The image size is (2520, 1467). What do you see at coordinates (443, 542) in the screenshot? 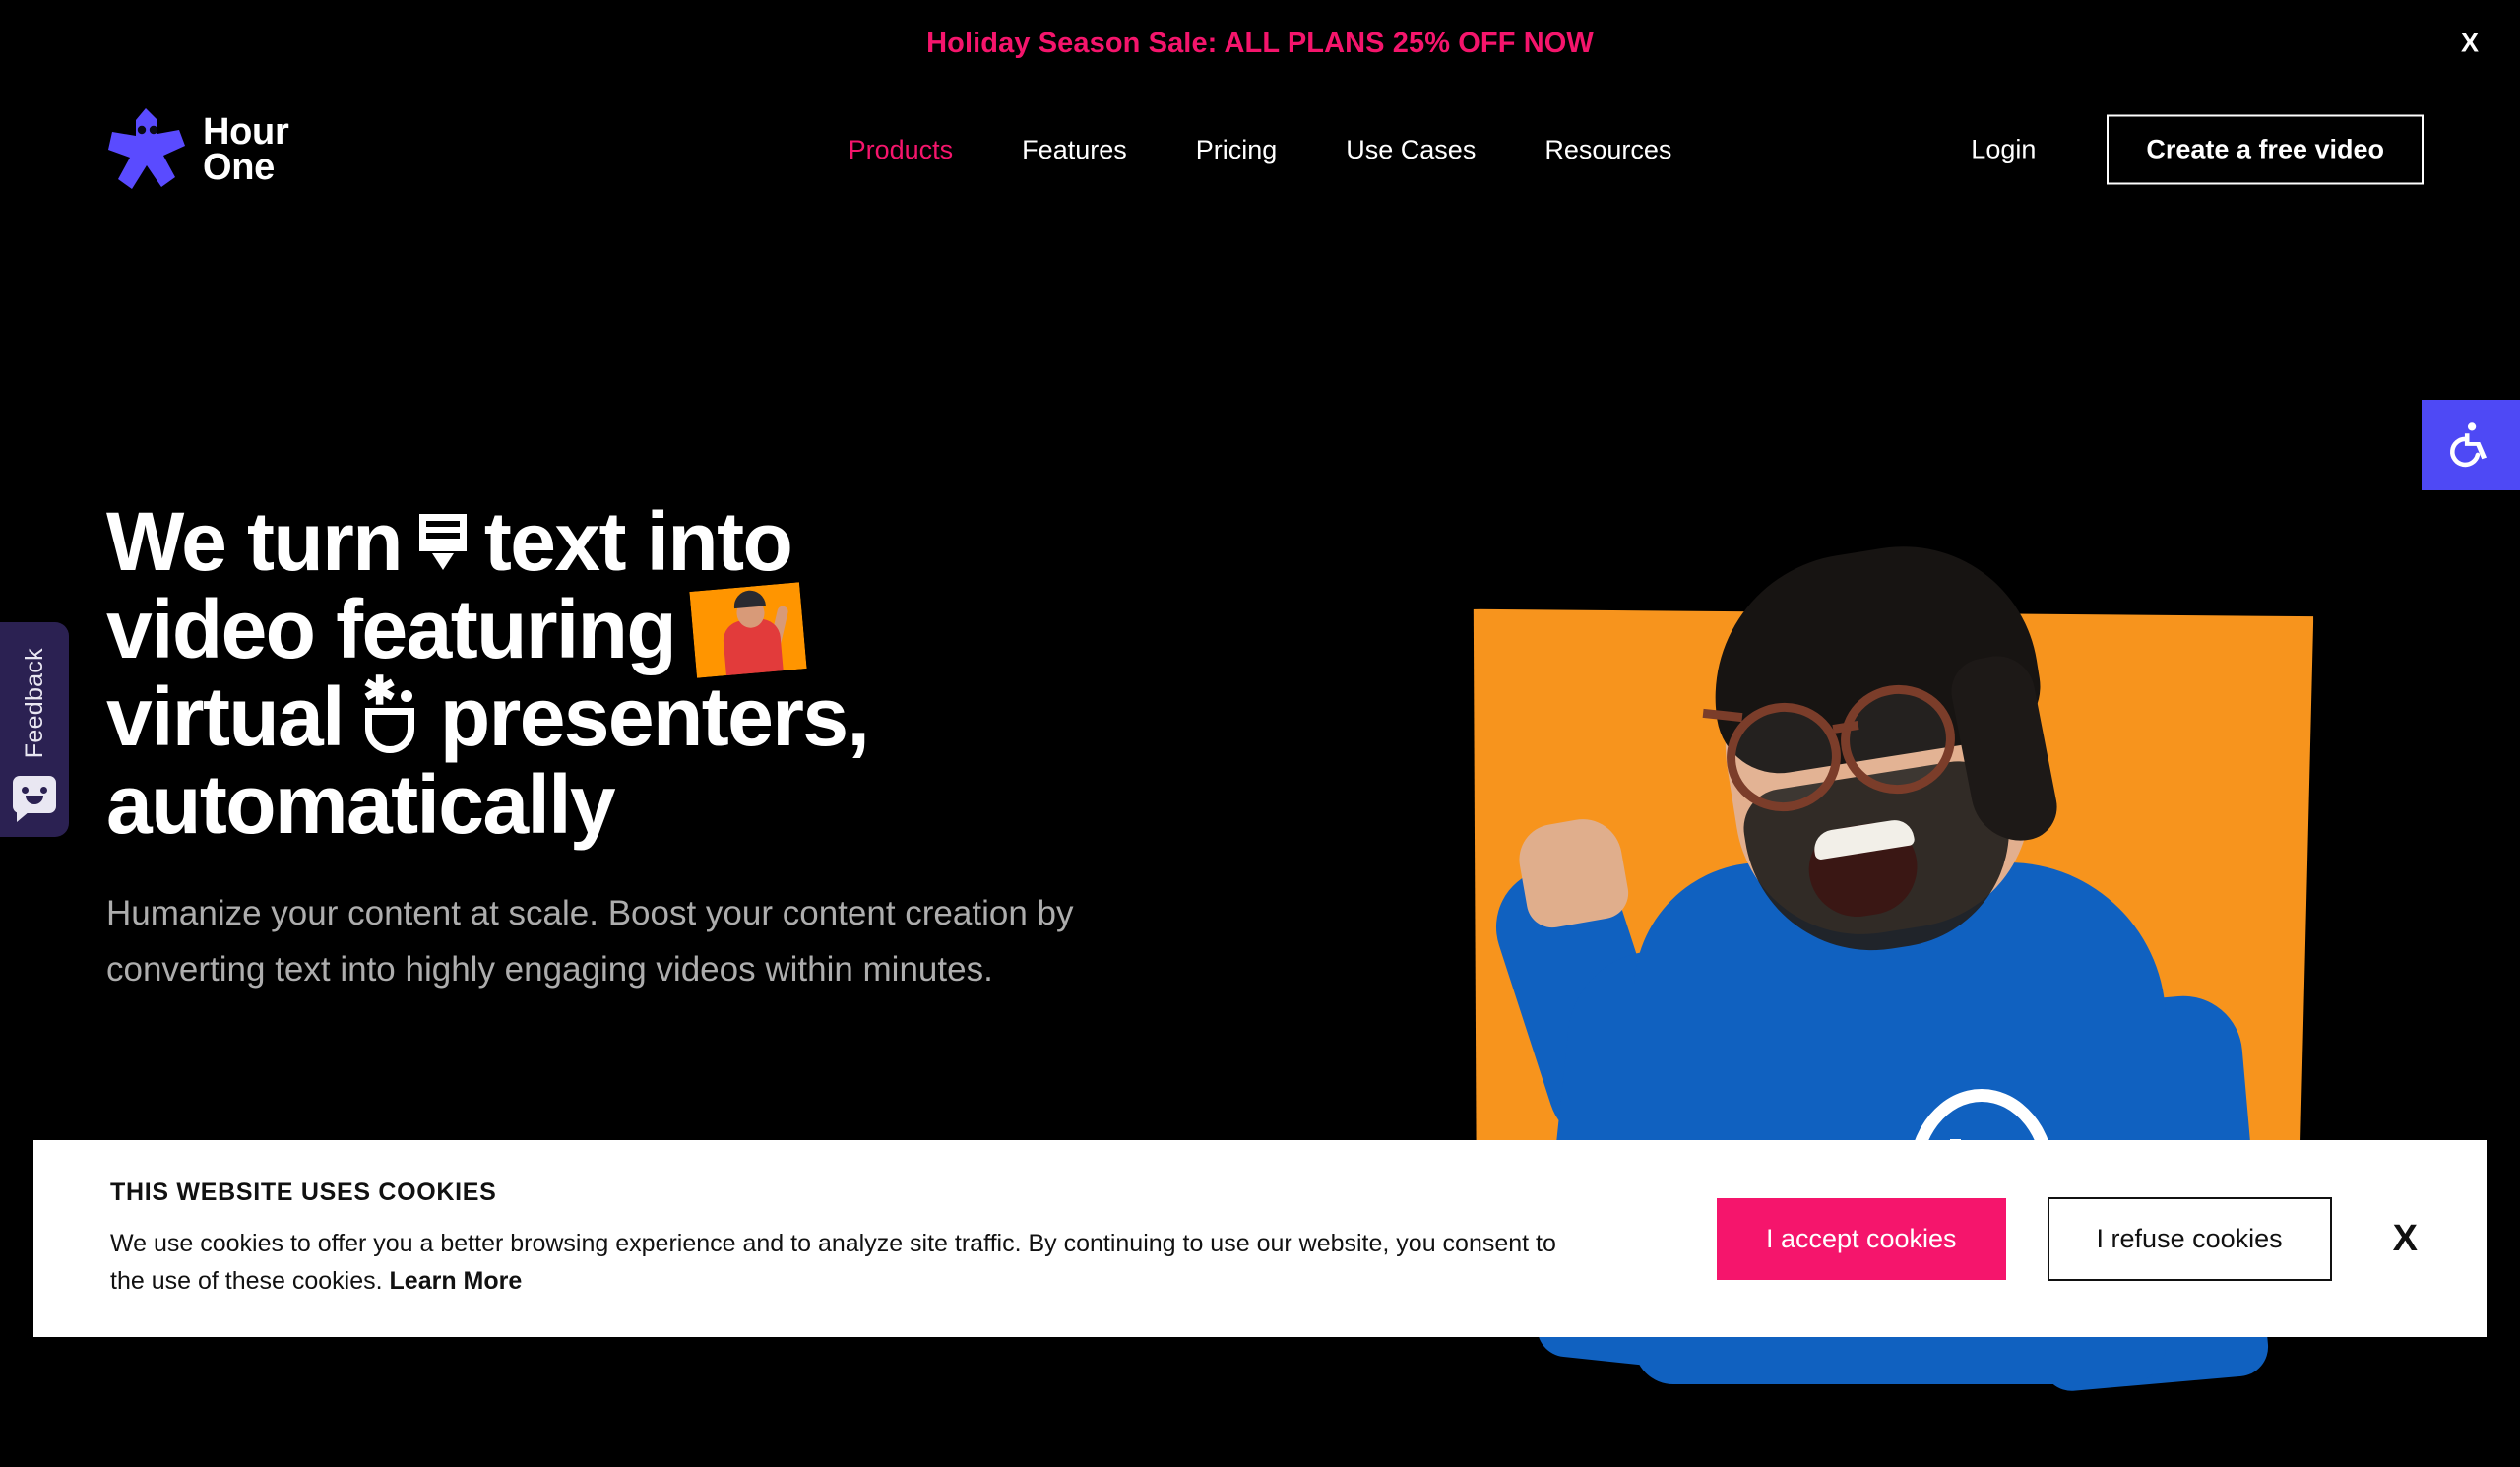
I see `text-lines-icon` at bounding box center [443, 542].